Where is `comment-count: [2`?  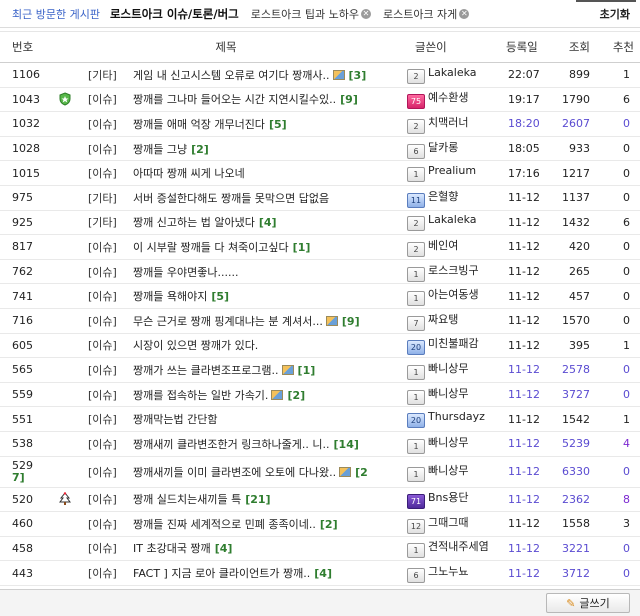
comment-count: [2 is located at coordinates (361, 472).